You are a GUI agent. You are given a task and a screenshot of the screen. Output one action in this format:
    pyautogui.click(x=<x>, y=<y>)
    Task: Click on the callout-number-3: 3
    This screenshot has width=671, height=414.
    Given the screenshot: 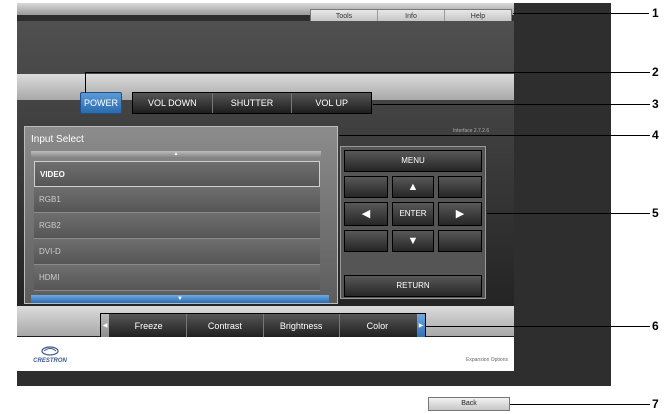 What is the action you would take?
    pyautogui.click(x=655, y=104)
    